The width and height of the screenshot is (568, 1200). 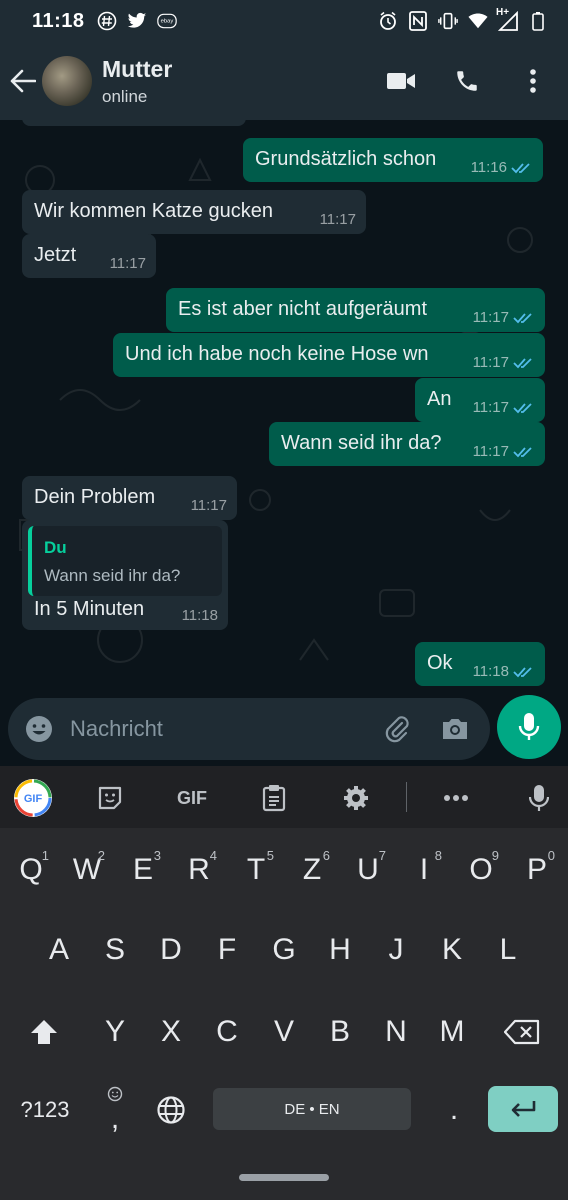 I want to click on clipboard-button, so click(x=274, y=798).